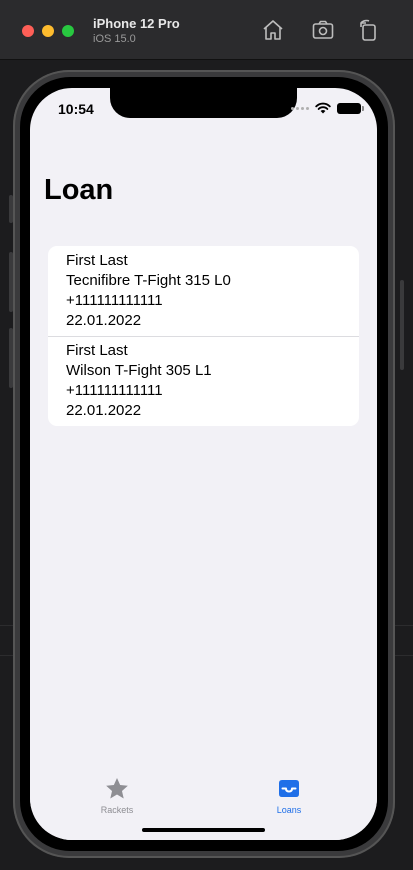 The height and width of the screenshot is (870, 413). What do you see at coordinates (11, 358) in the screenshot?
I see `volume-down-button` at bounding box center [11, 358].